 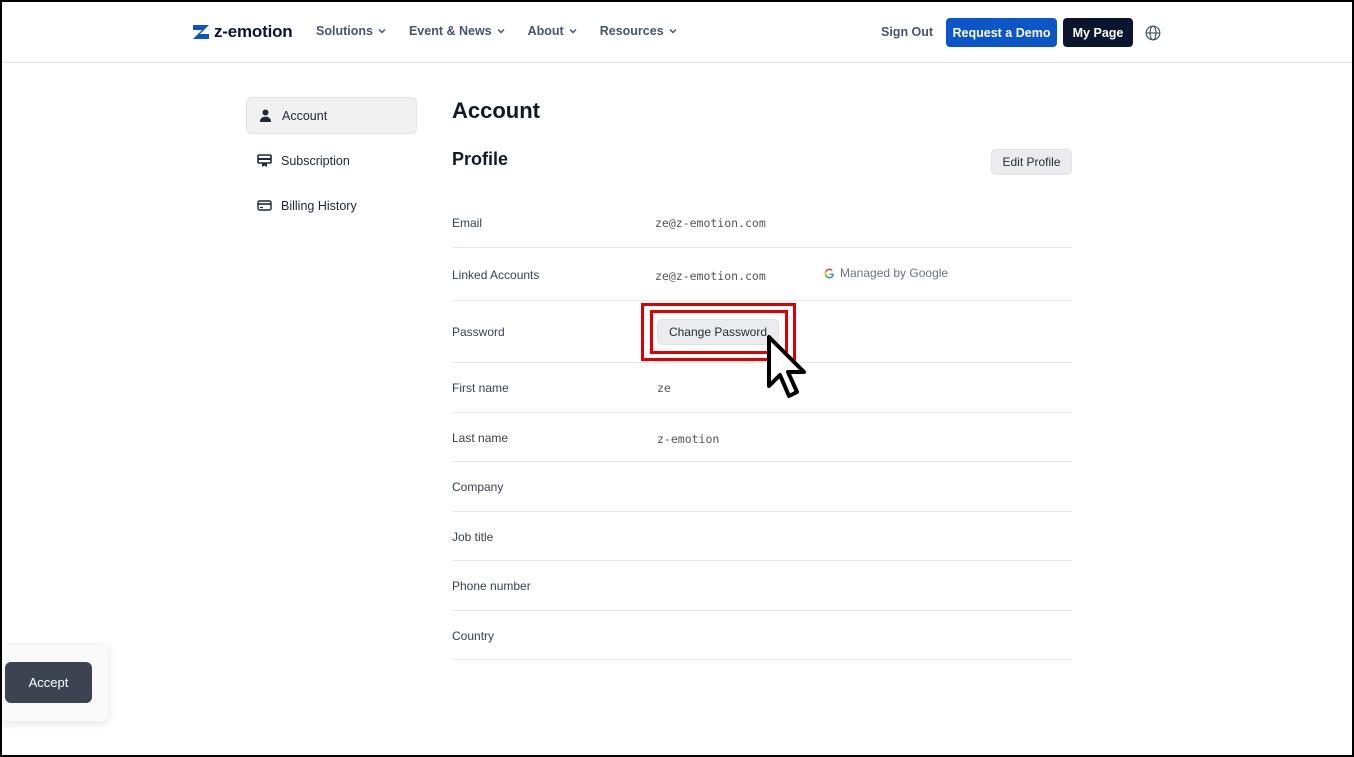 I want to click on nav-resources: Resources, so click(x=639, y=31).